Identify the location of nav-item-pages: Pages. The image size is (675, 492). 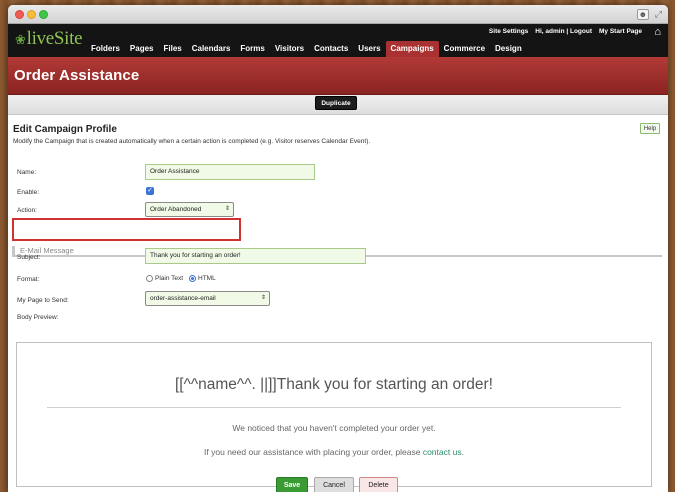
(142, 49).